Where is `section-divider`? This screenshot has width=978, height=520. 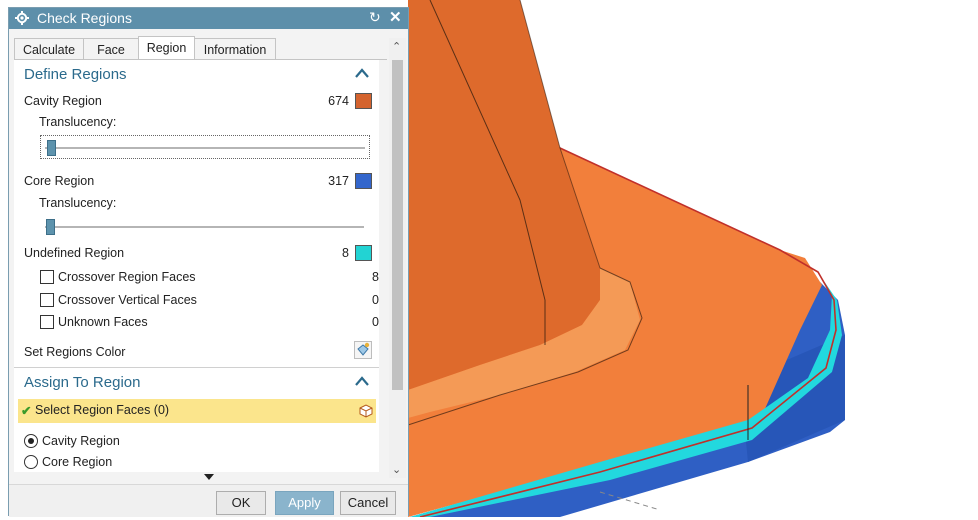 section-divider is located at coordinates (196, 367).